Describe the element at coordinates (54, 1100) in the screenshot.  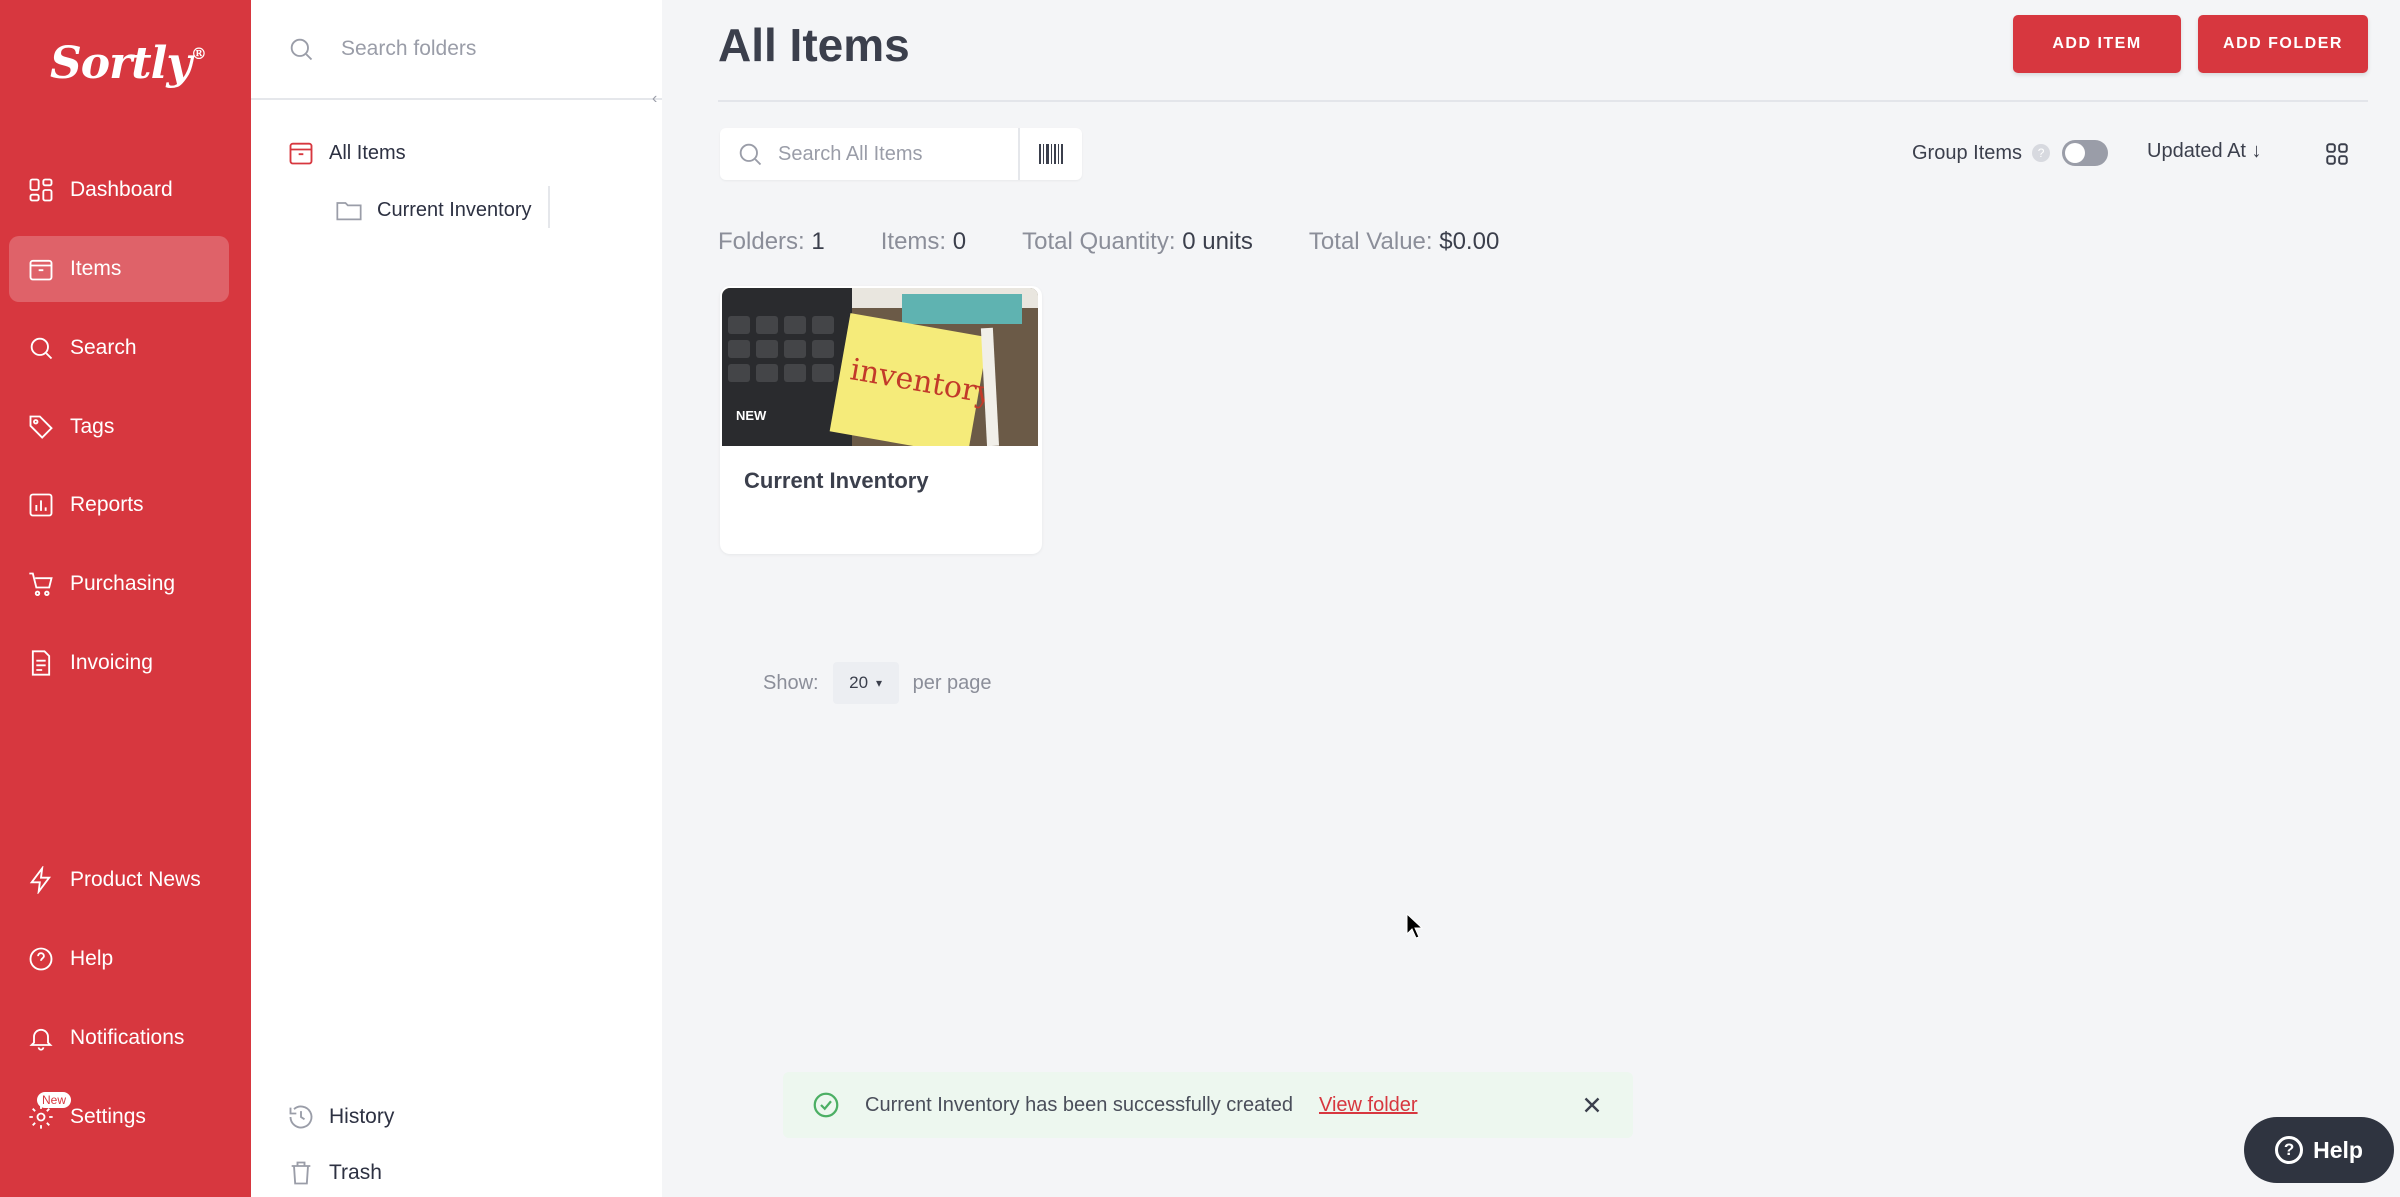
I see `new-badge: New` at that location.